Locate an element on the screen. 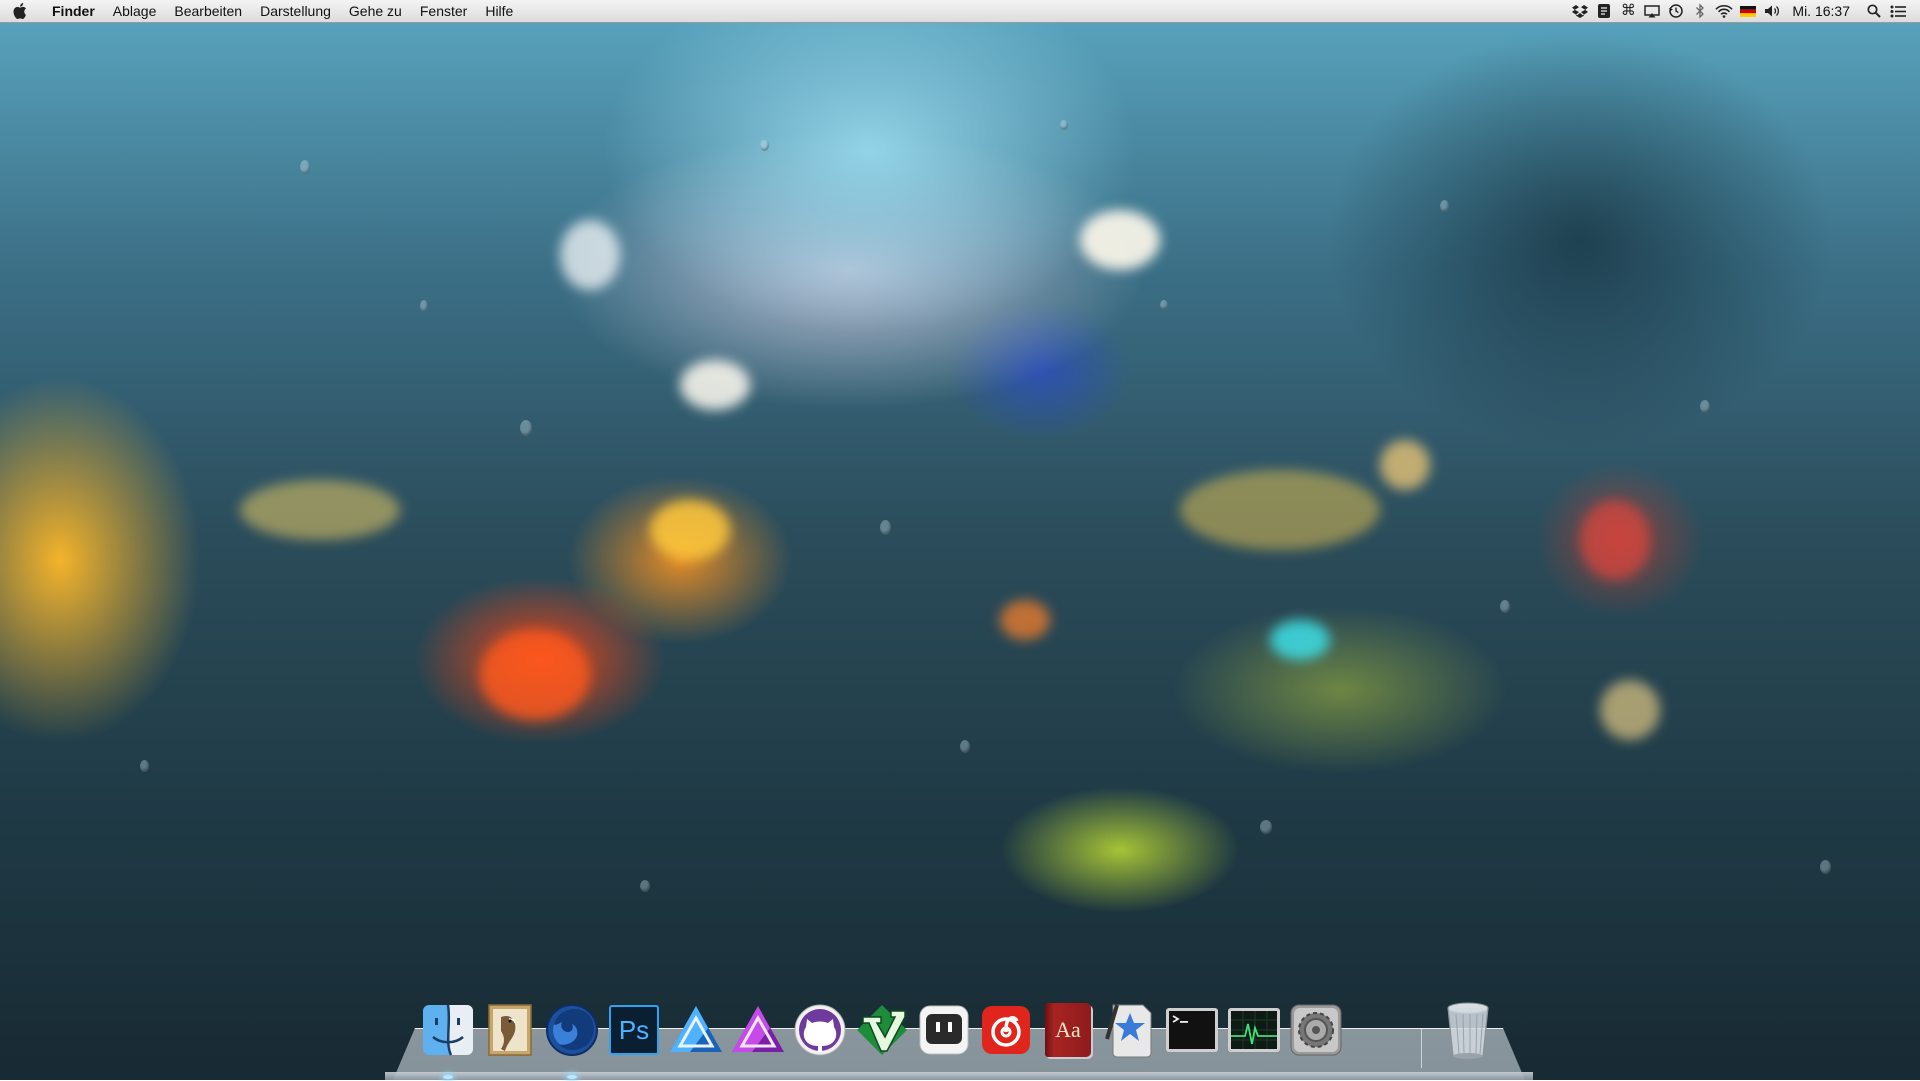  menubar-clock: Mi. 16:37 is located at coordinates (1823, 11).